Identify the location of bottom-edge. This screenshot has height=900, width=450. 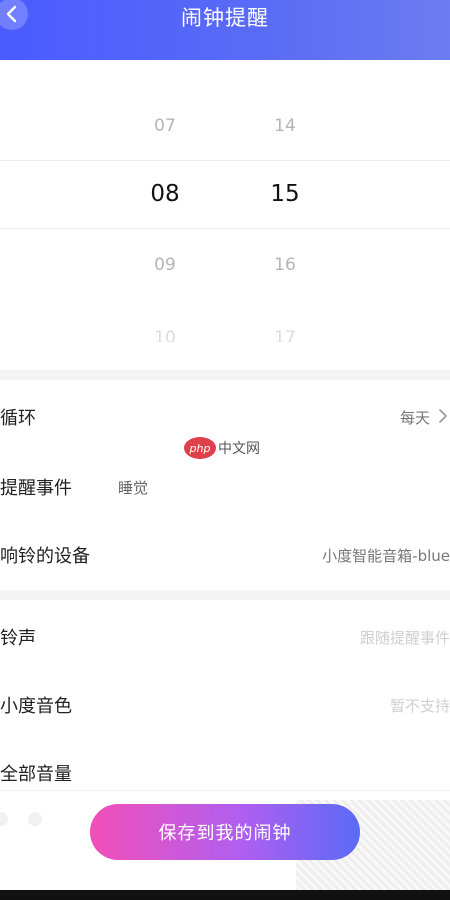
(225, 895).